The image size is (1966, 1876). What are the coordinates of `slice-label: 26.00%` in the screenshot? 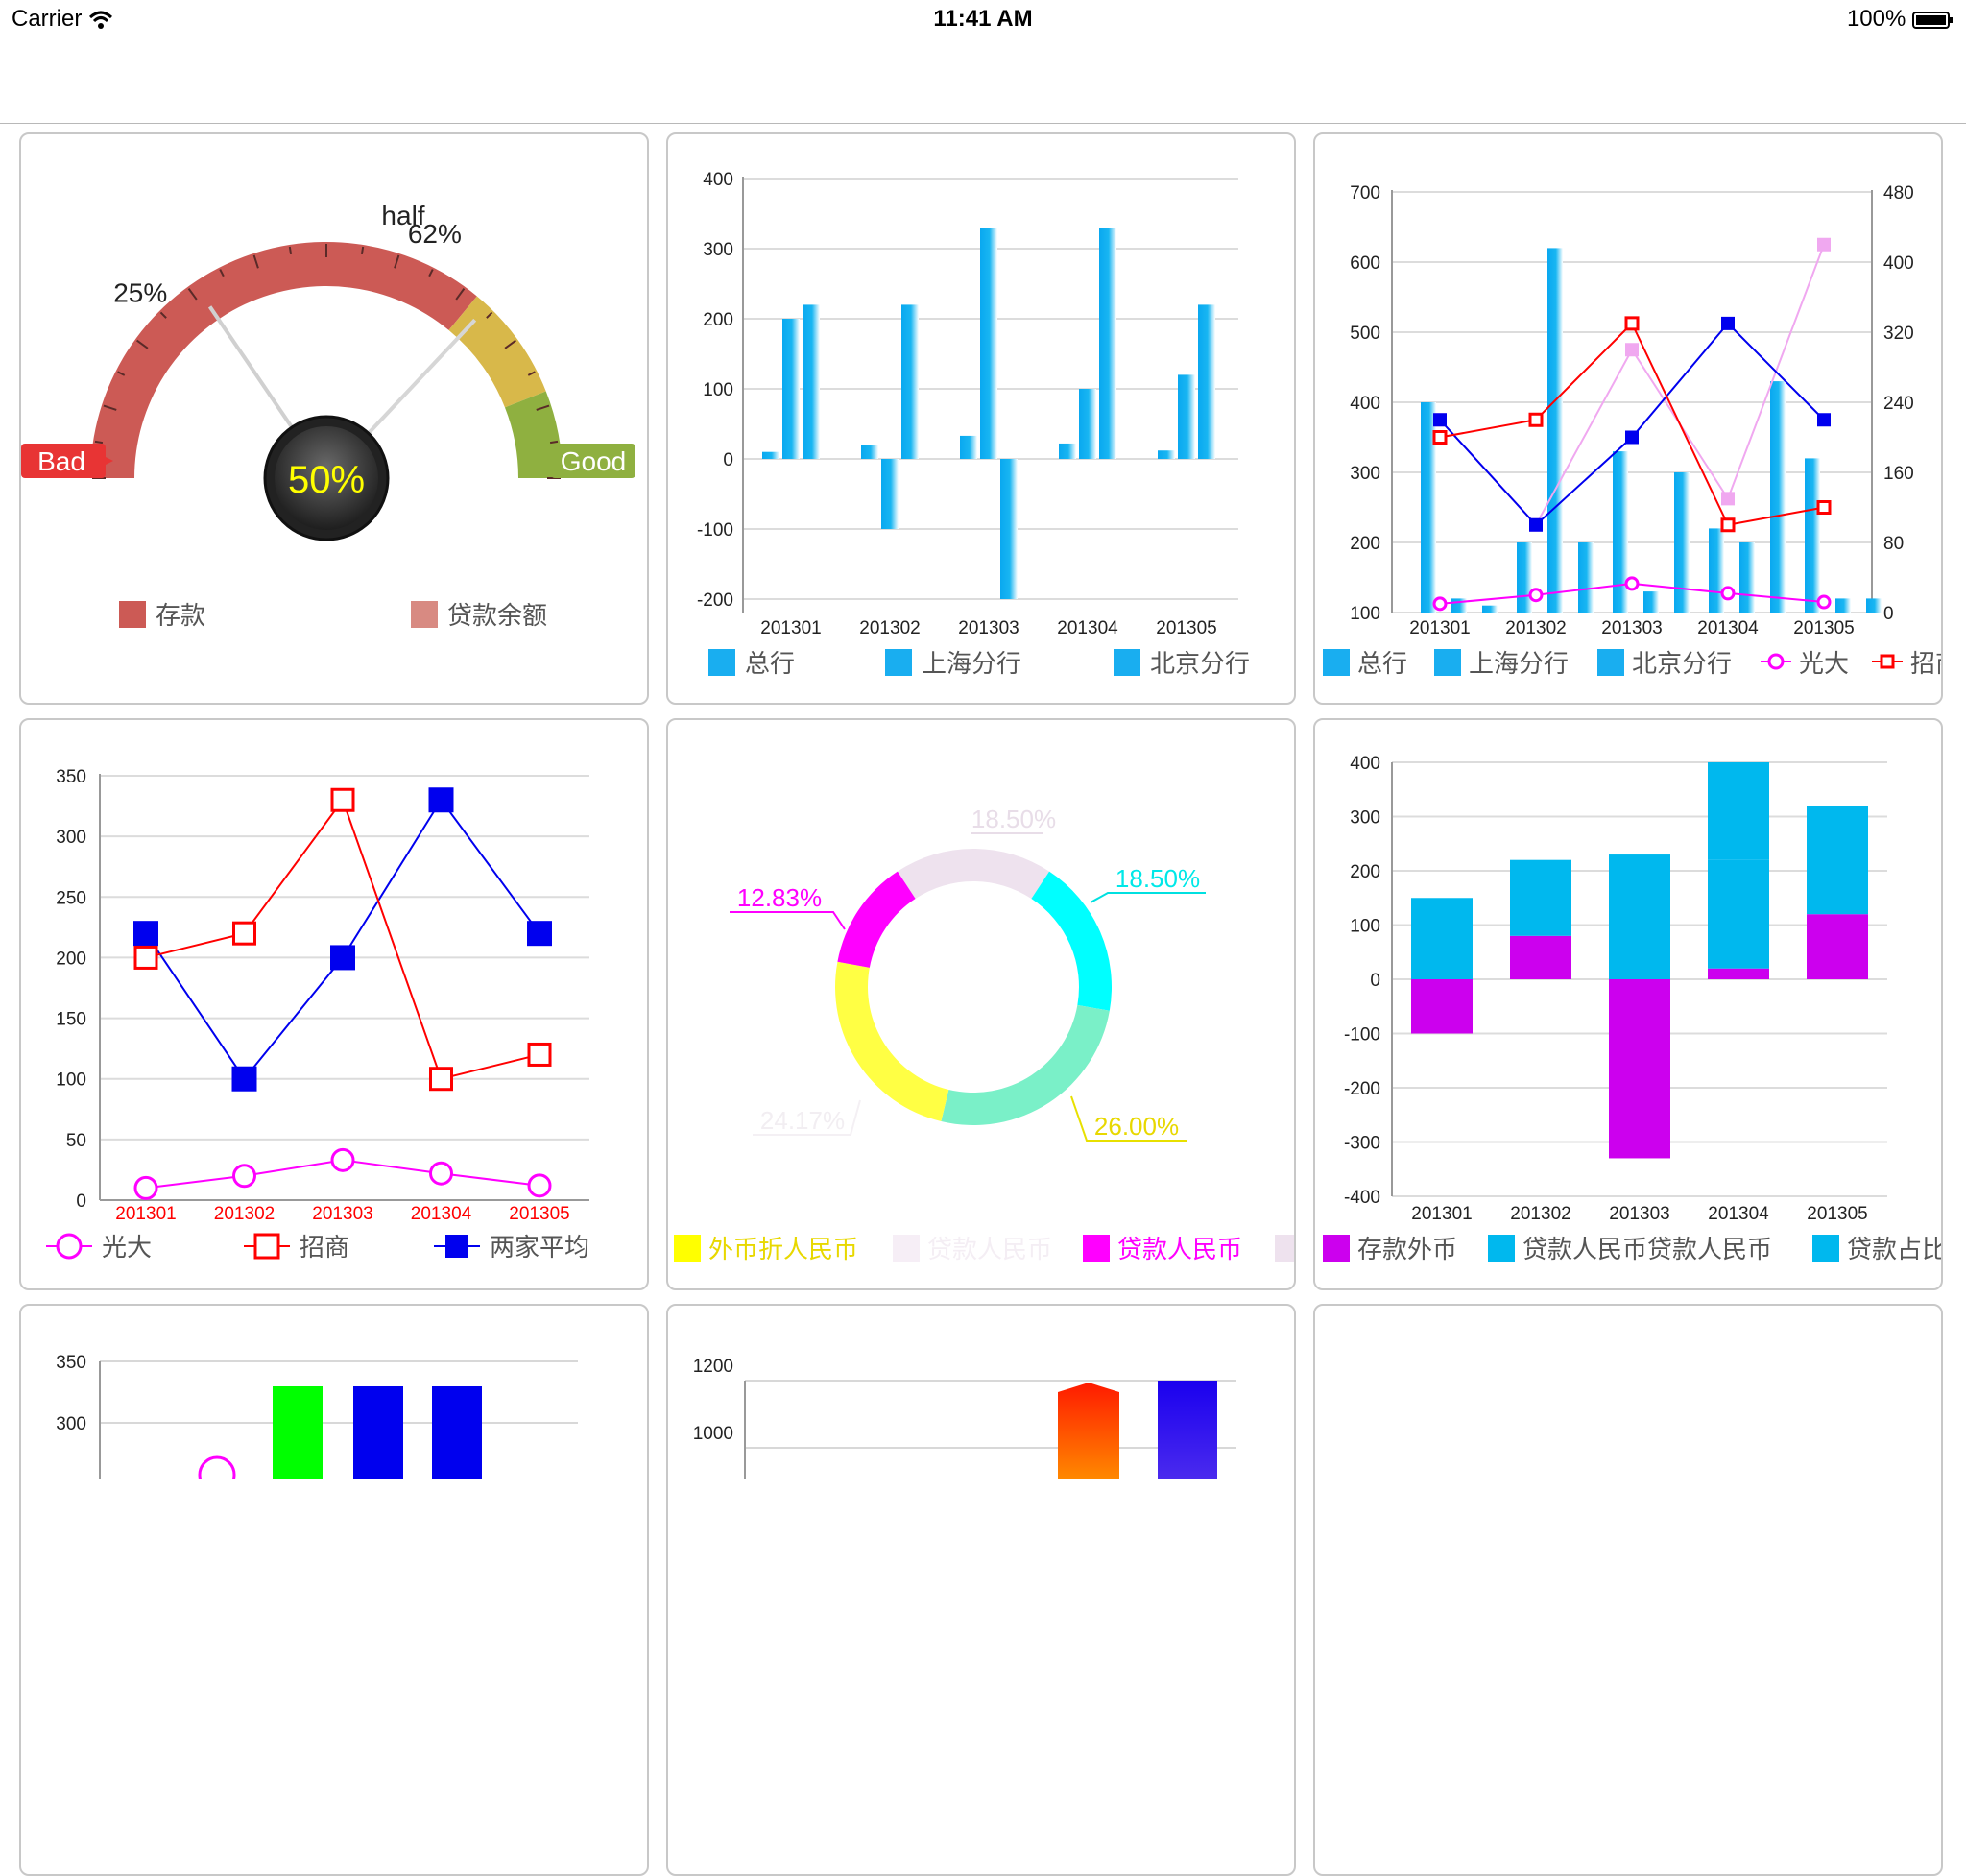 It's located at (1136, 1126).